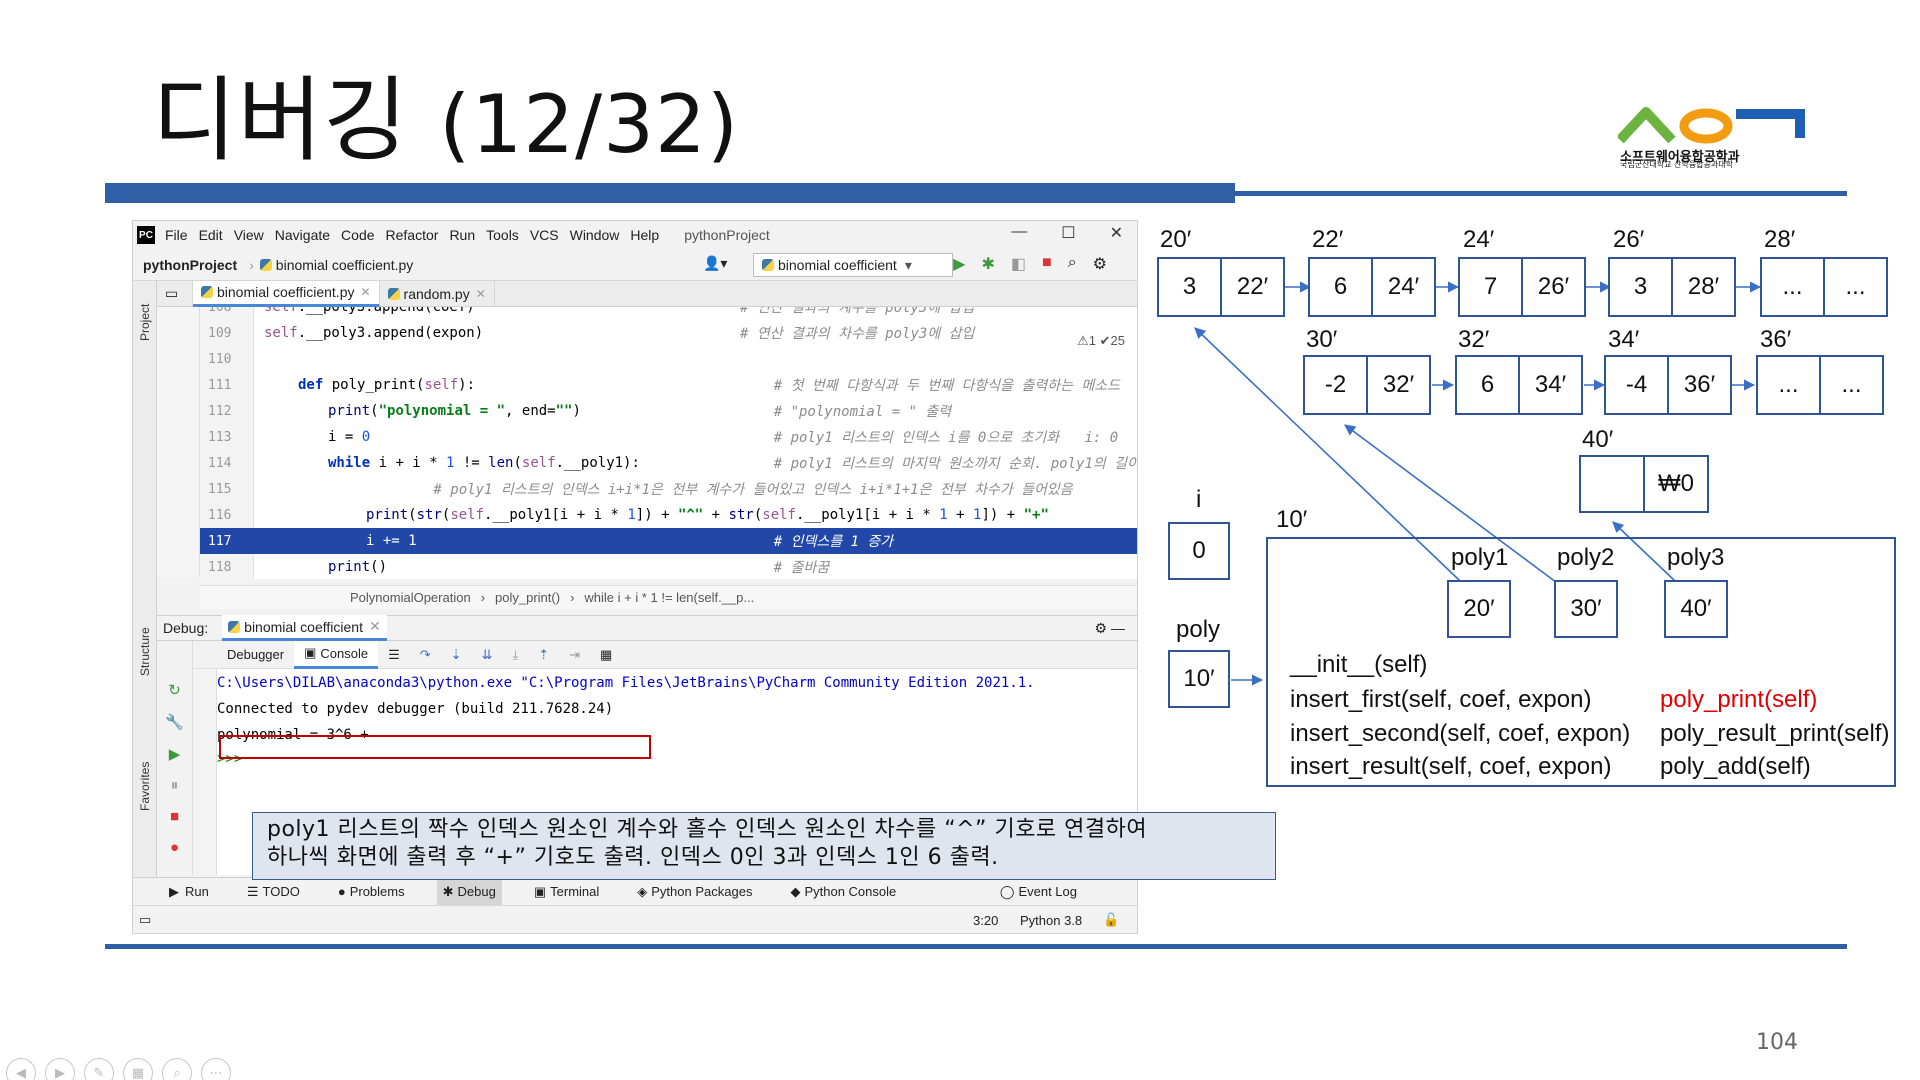  I want to click on breadcrumb-class: PolynomialOperation, so click(410, 597).